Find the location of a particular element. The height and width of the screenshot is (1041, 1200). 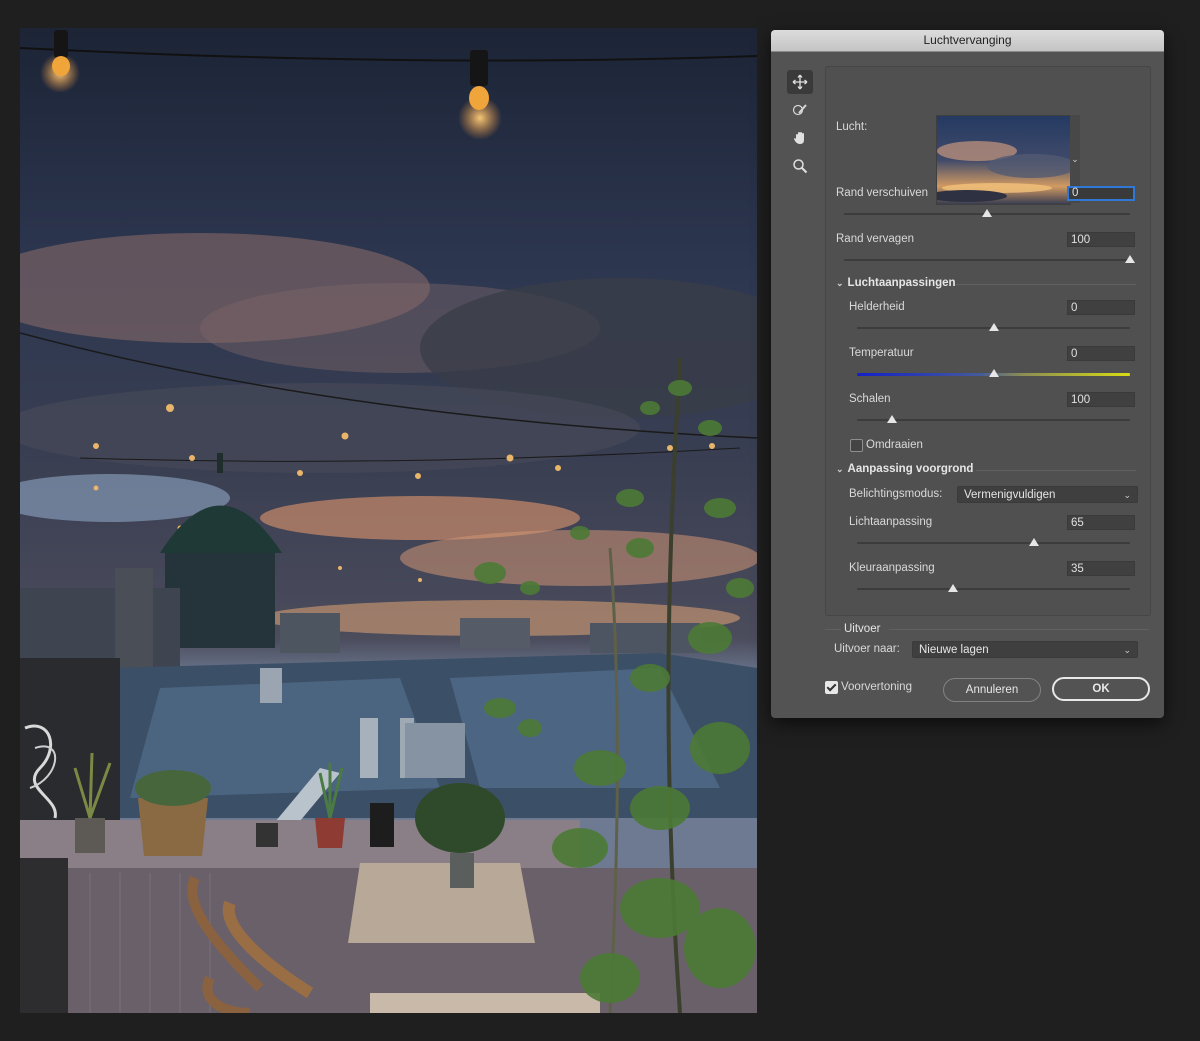

output-to-value: Nieuwe lagen is located at coordinates (954, 650).